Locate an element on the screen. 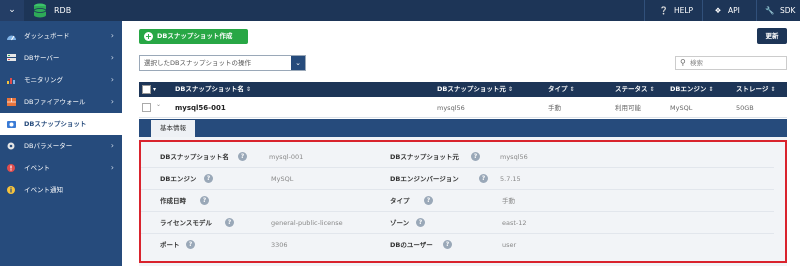  column-header-type: タイプ ⇕ is located at coordinates (561, 89).